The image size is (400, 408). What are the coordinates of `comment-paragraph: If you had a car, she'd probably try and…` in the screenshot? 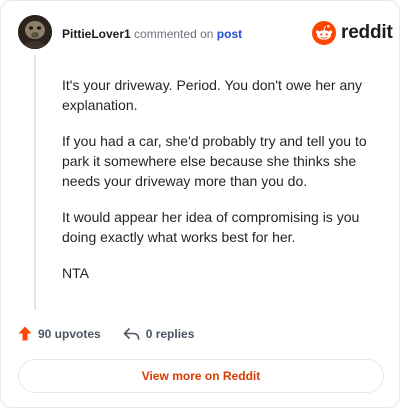 It's located at (214, 161).